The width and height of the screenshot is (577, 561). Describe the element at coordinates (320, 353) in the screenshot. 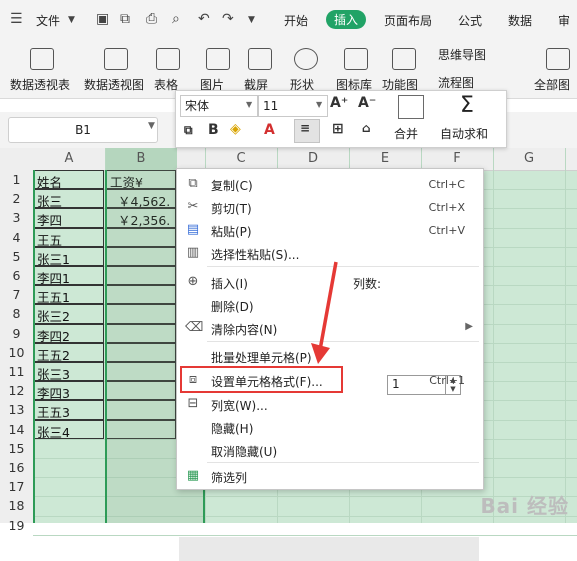

I see `arrow-head` at that location.